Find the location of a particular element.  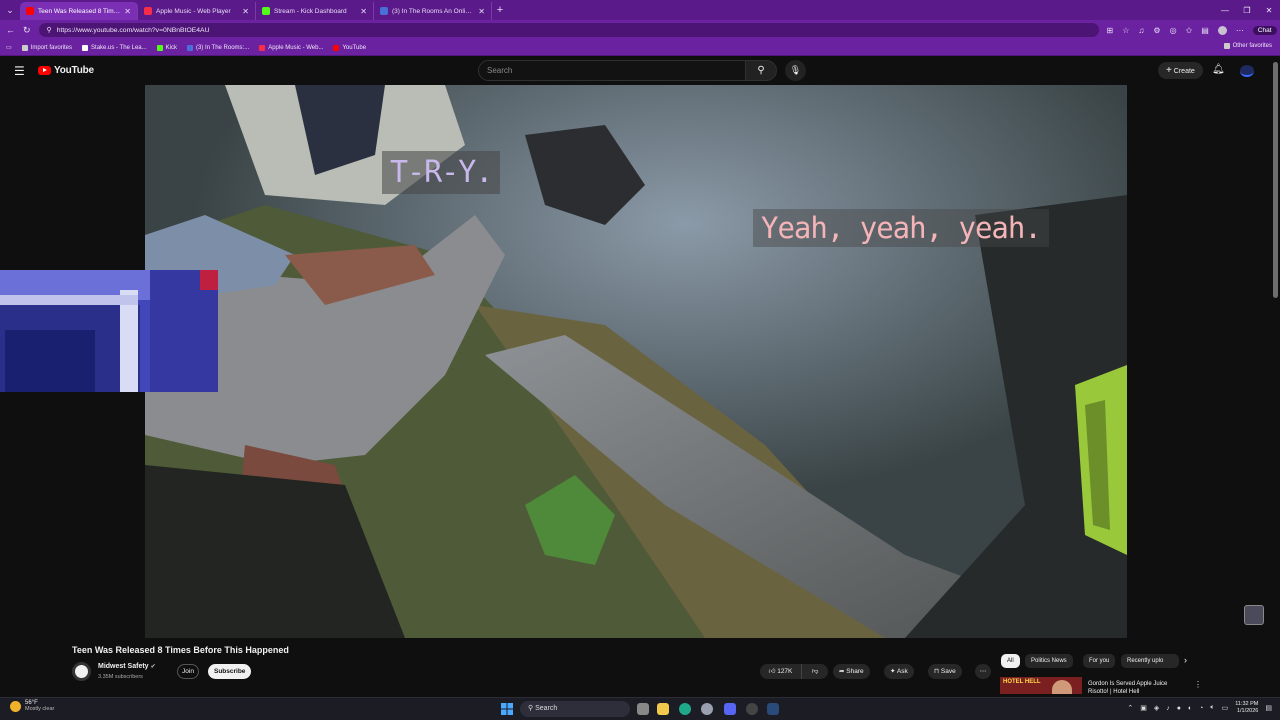

search-input: Search is located at coordinates (612, 70).